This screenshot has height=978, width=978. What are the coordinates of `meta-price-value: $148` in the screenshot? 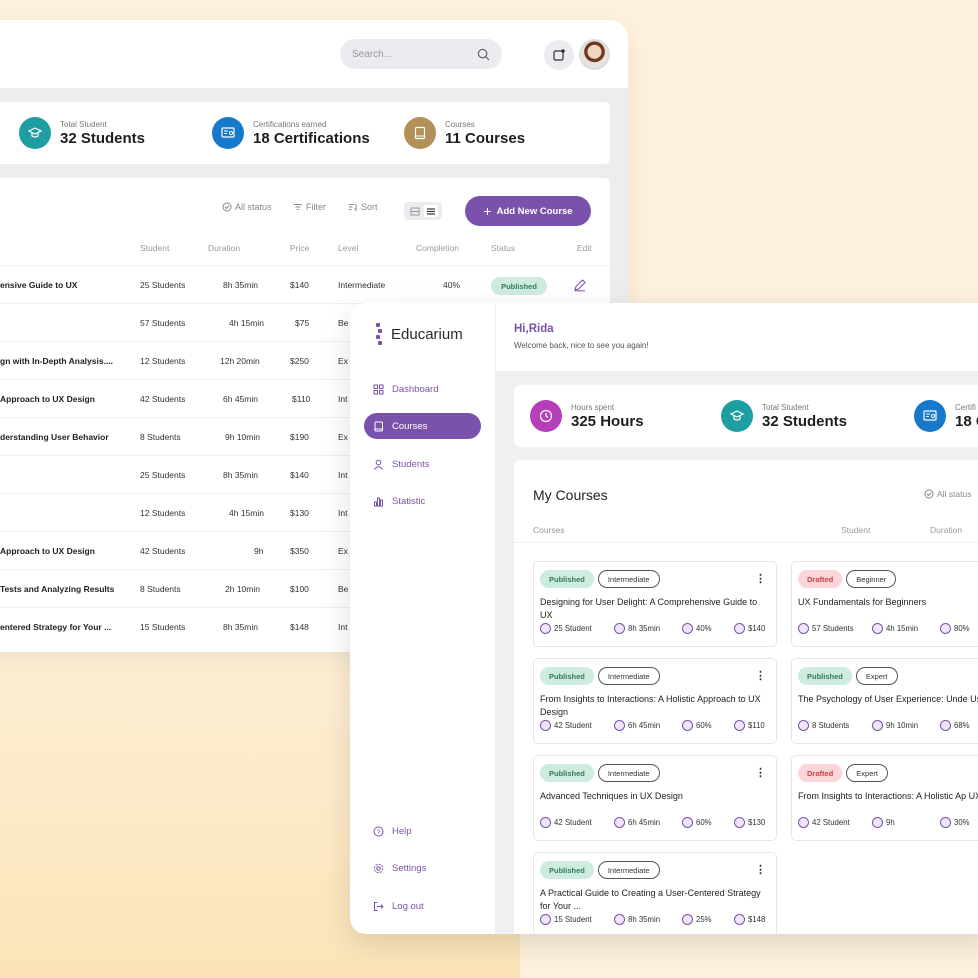 It's located at (757, 919).